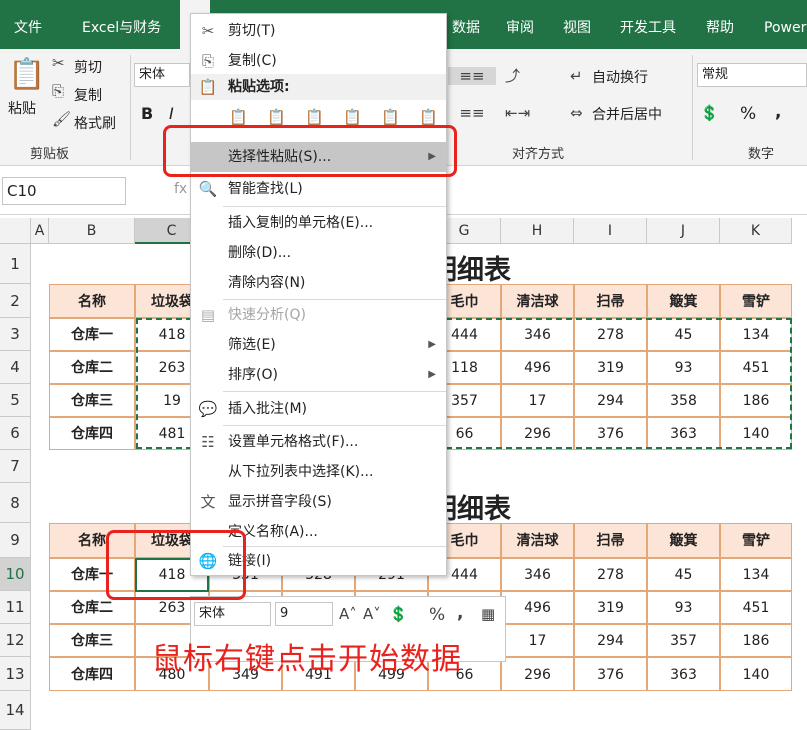 The image size is (807, 730). Describe the element at coordinates (58, 63) in the screenshot. I see `cut-icon: ✂` at that location.